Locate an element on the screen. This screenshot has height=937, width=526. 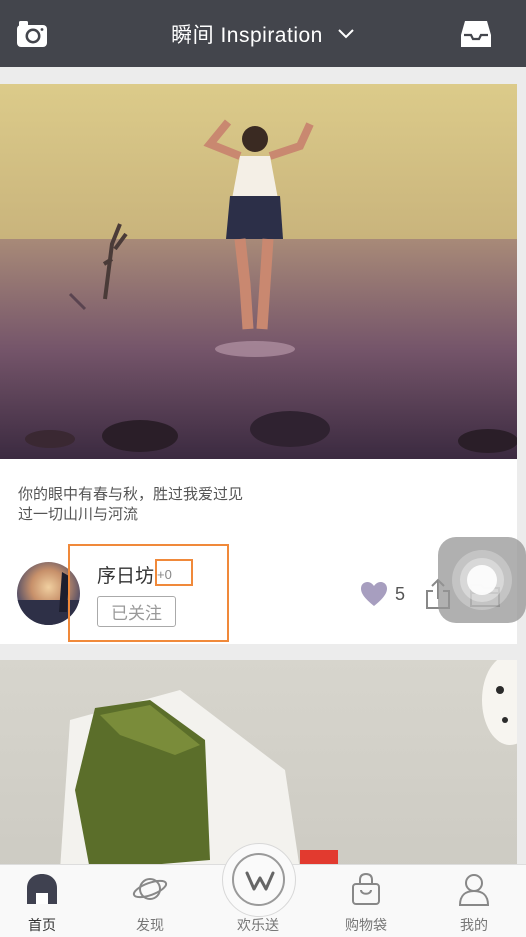
caption-line-1: 你的眼中有春与秋，胜过我爱过见 is located at coordinates (131, 494).